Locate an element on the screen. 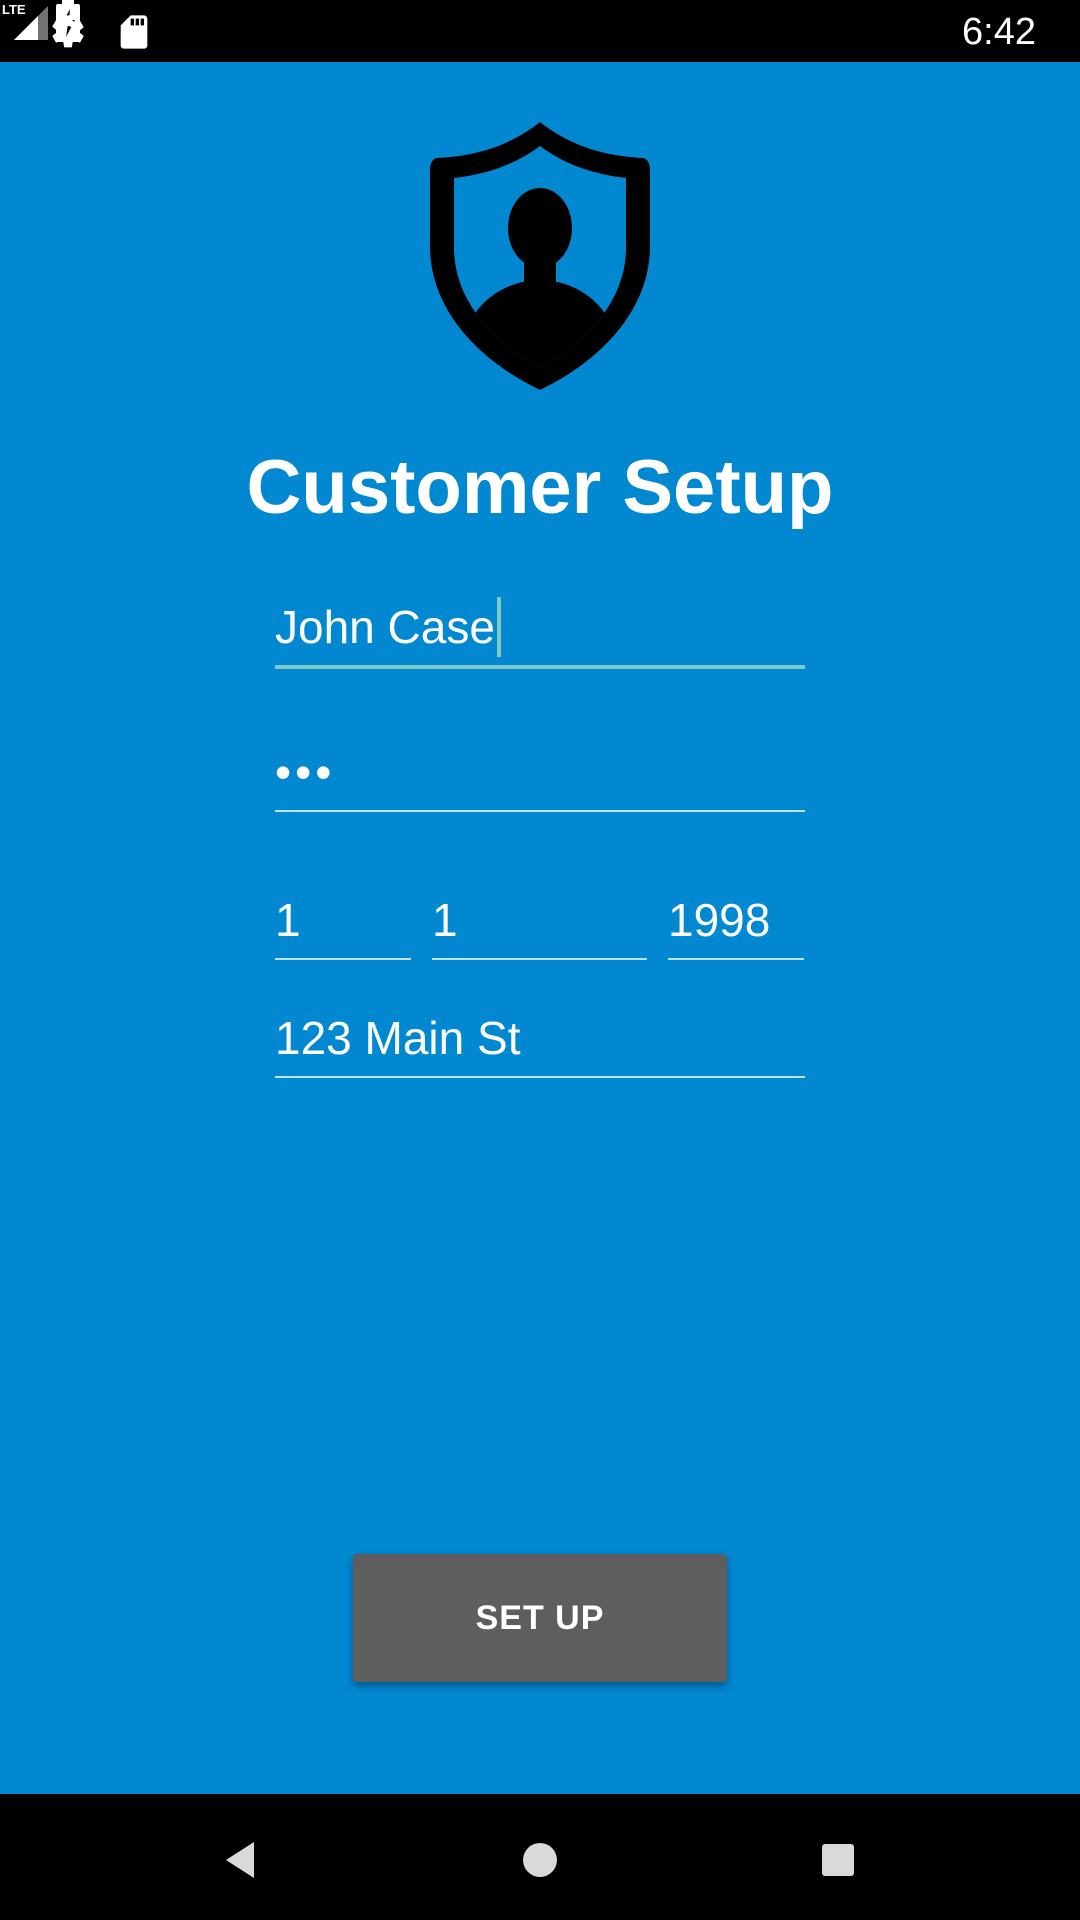 Image resolution: width=1080 pixels, height=1920 pixels. password-field: ••• is located at coordinates (540, 777).